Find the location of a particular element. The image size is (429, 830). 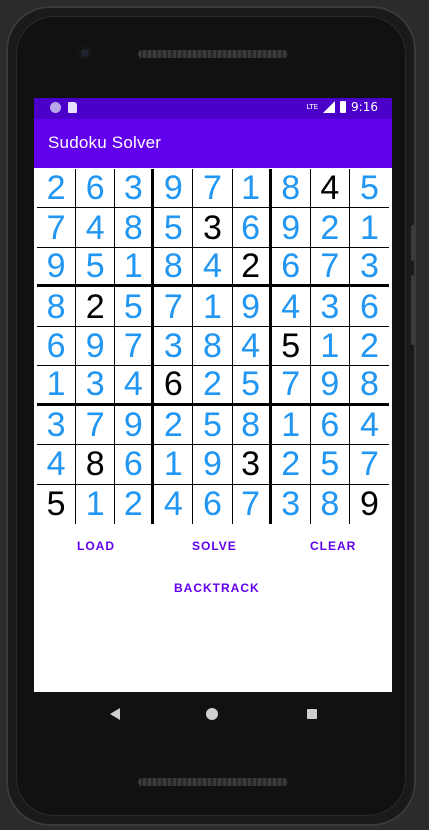

load-button: LOAD is located at coordinates (96, 546).